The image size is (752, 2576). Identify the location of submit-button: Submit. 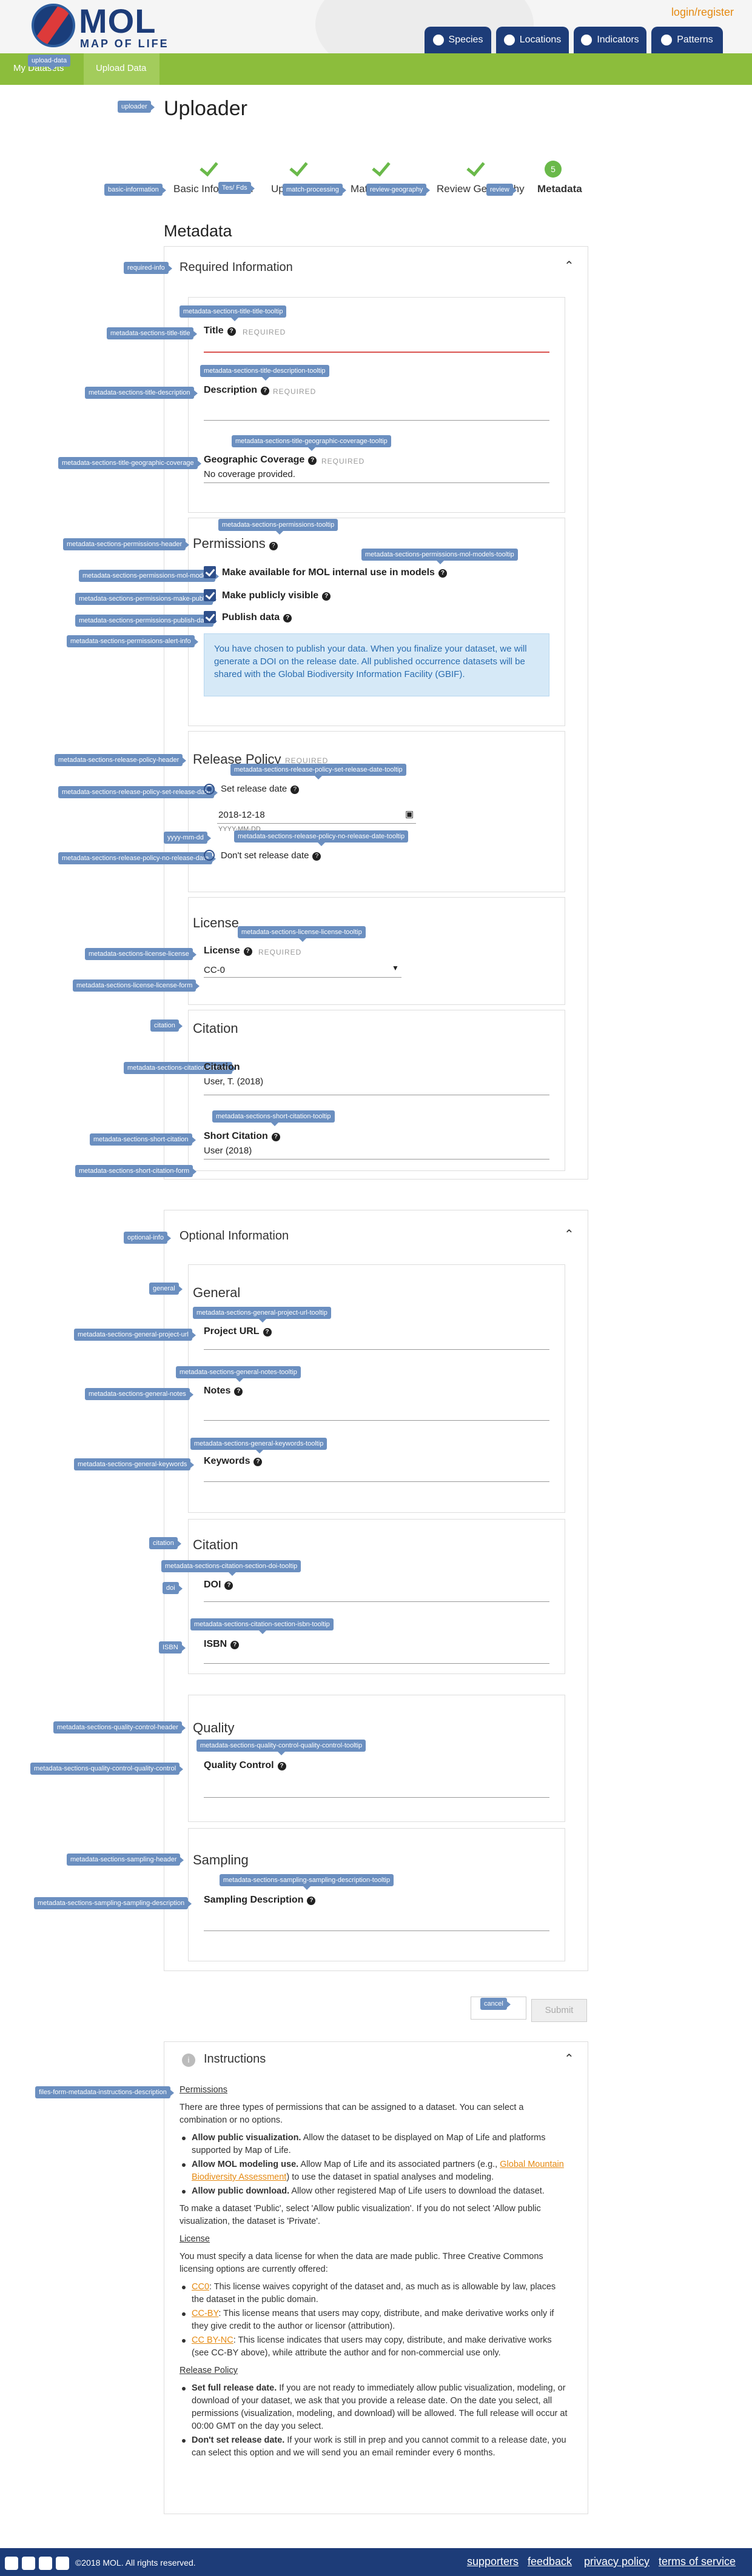
(559, 2010).